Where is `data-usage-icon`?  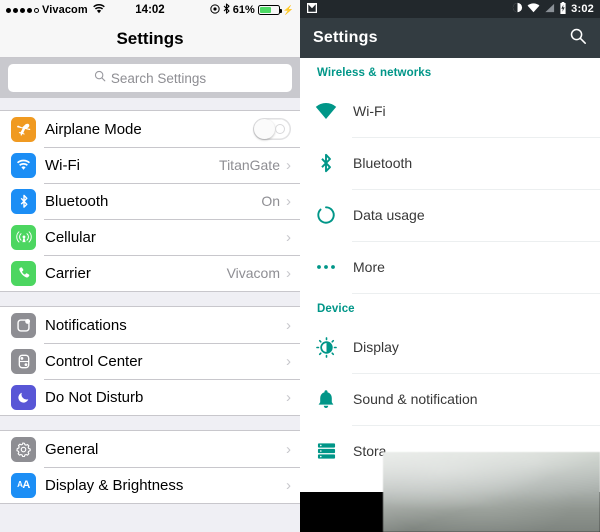 data-usage-icon is located at coordinates (326, 215).